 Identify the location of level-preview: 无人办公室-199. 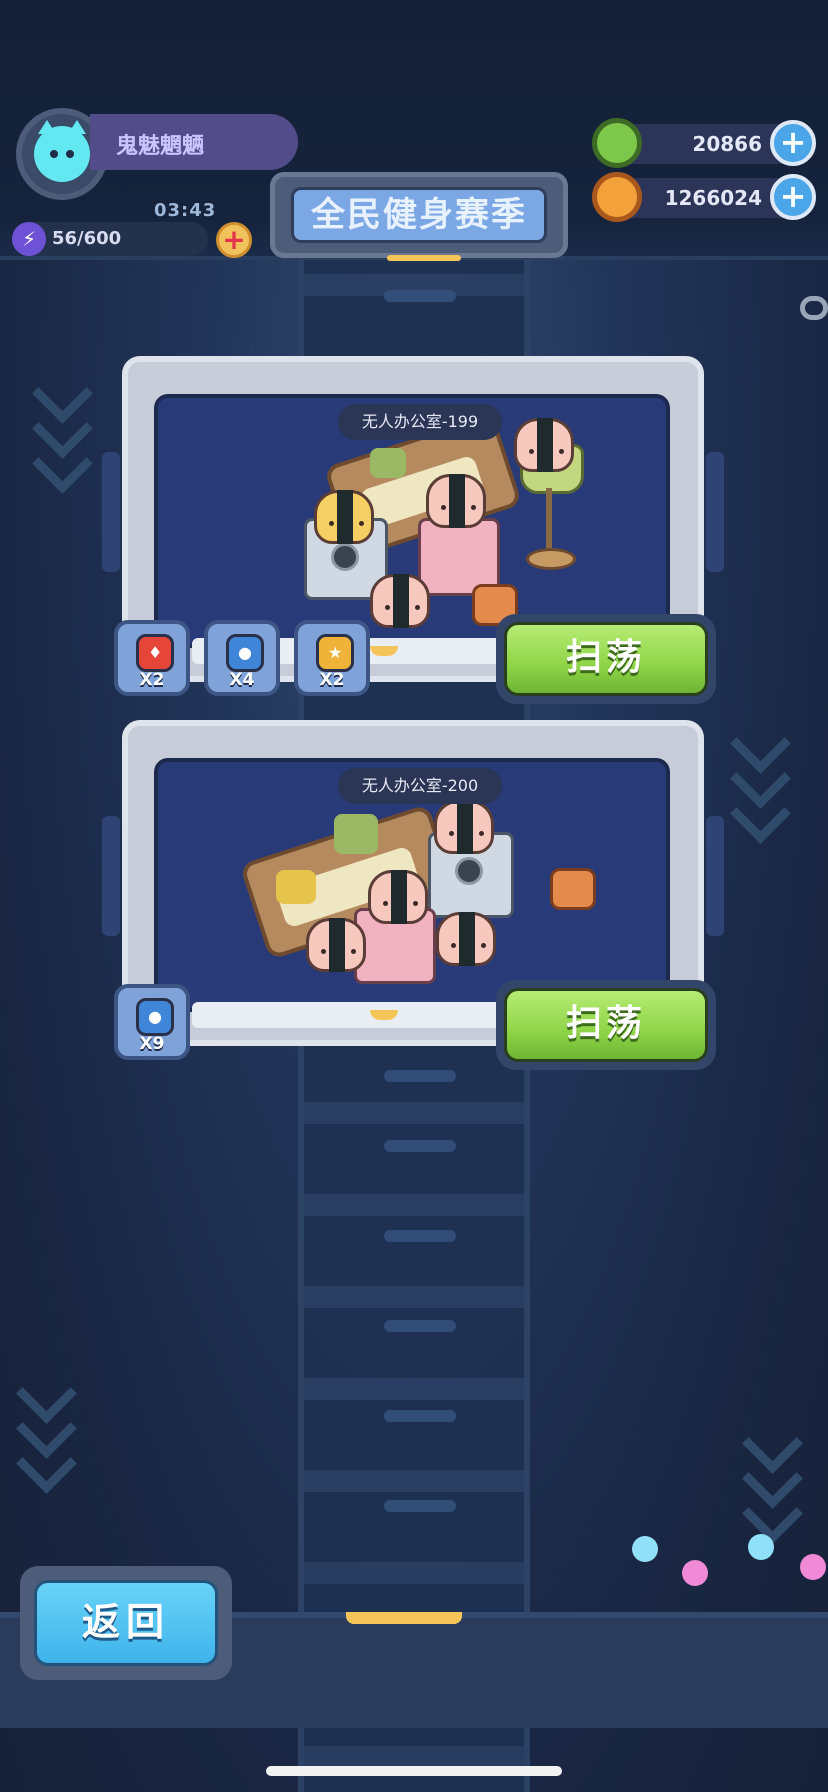
(412, 521).